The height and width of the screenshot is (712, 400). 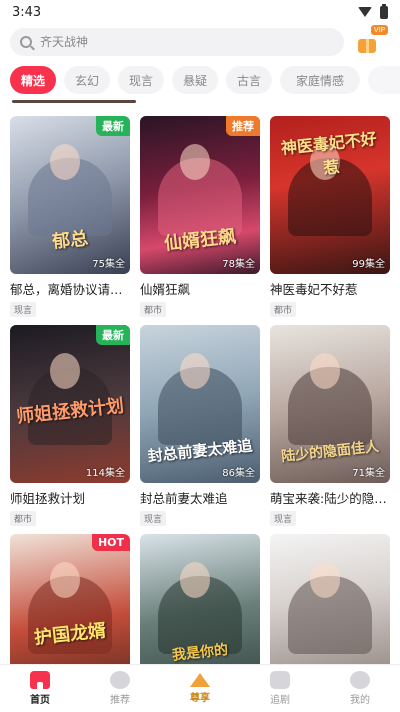 I want to click on status-time: 3:43, so click(x=27, y=12).